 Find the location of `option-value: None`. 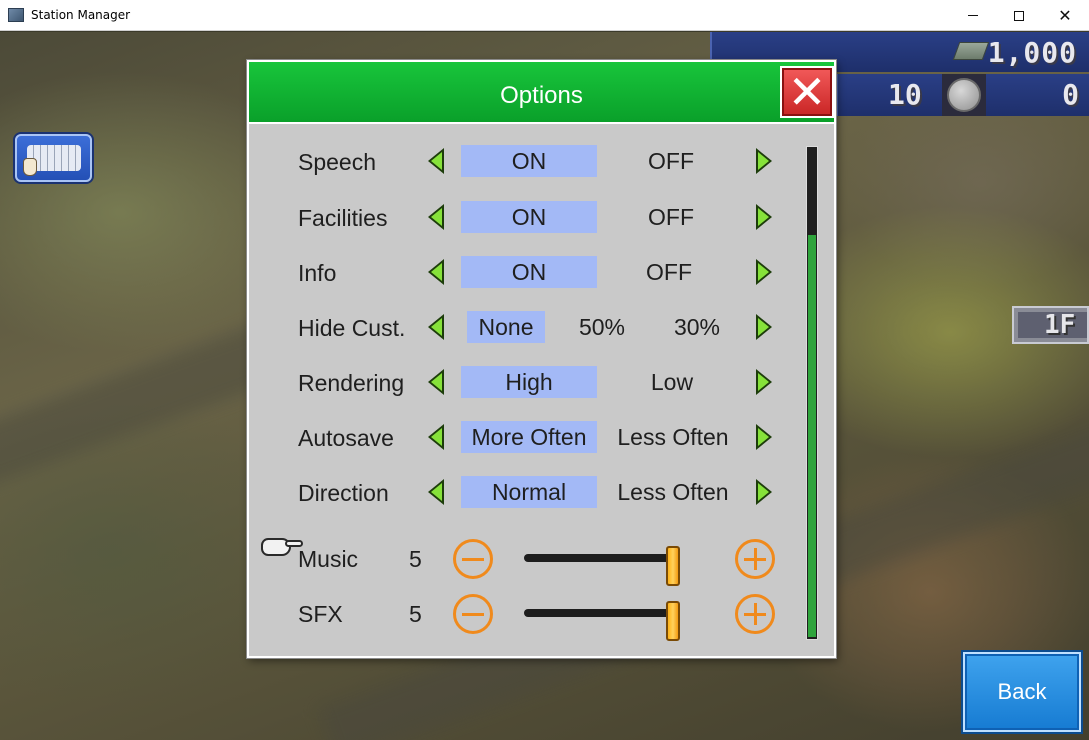

option-value: None is located at coordinates (506, 327).